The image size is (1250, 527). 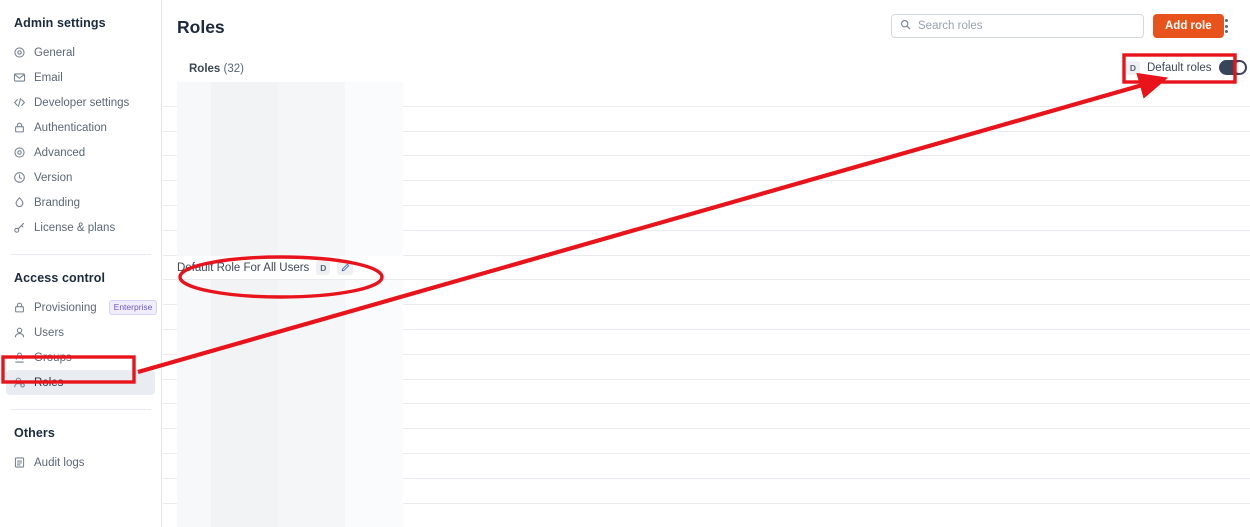 I want to click on document-icon, so click(x=19, y=462).